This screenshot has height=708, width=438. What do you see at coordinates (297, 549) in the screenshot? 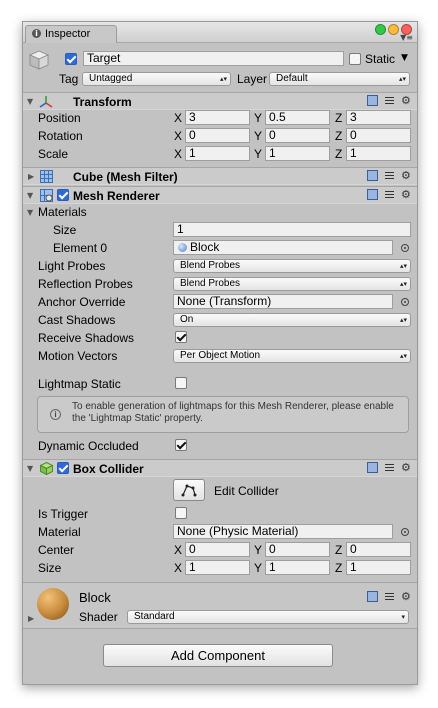
I see `center-y-field: 0` at bounding box center [297, 549].